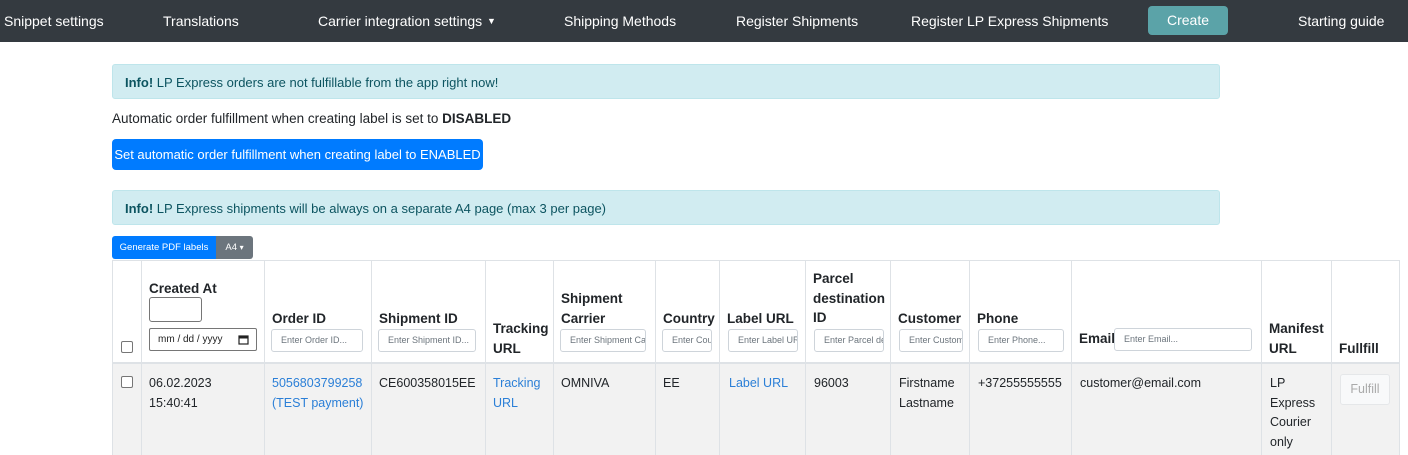 Image resolution: width=1408 pixels, height=455 pixels. I want to click on parcel-destination-value: 96003, so click(831, 383).